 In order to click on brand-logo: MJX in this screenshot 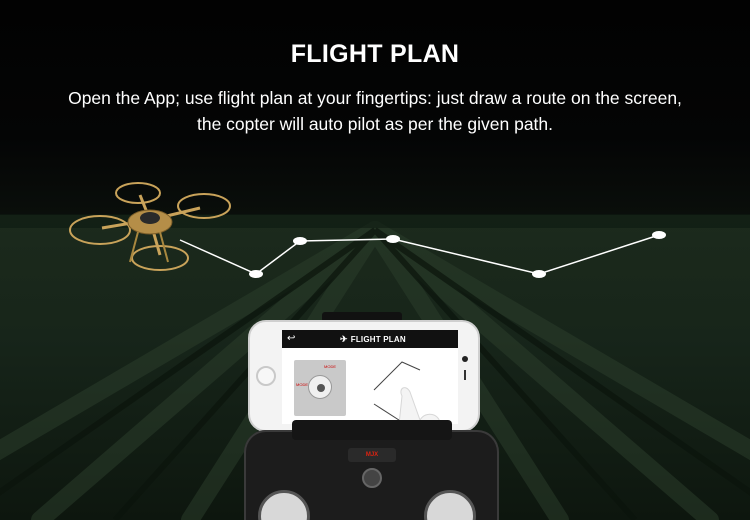, I will do `click(372, 455)`.